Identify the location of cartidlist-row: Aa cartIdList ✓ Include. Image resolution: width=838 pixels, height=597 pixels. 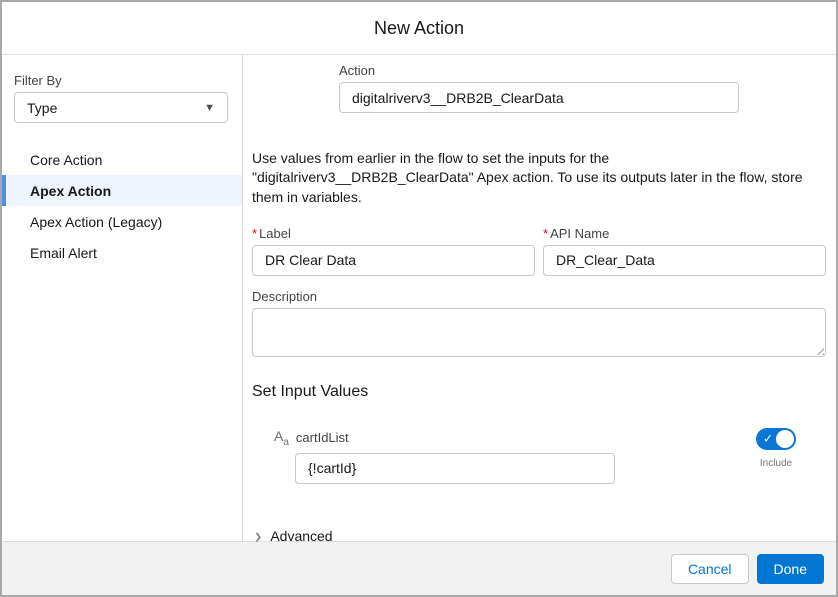
(539, 455).